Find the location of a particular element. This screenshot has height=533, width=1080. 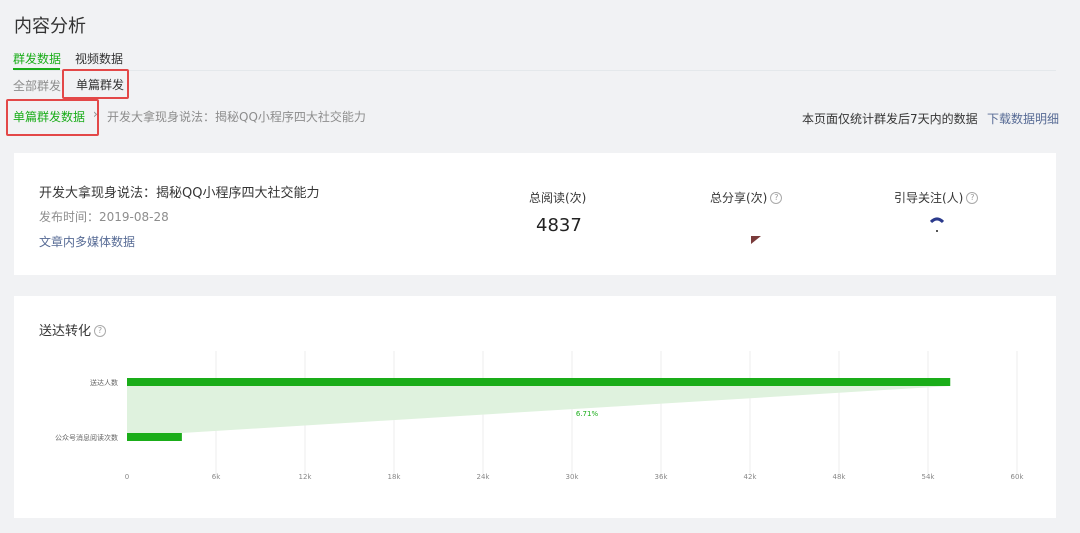

x-tick-label: 36k is located at coordinates (662, 477).